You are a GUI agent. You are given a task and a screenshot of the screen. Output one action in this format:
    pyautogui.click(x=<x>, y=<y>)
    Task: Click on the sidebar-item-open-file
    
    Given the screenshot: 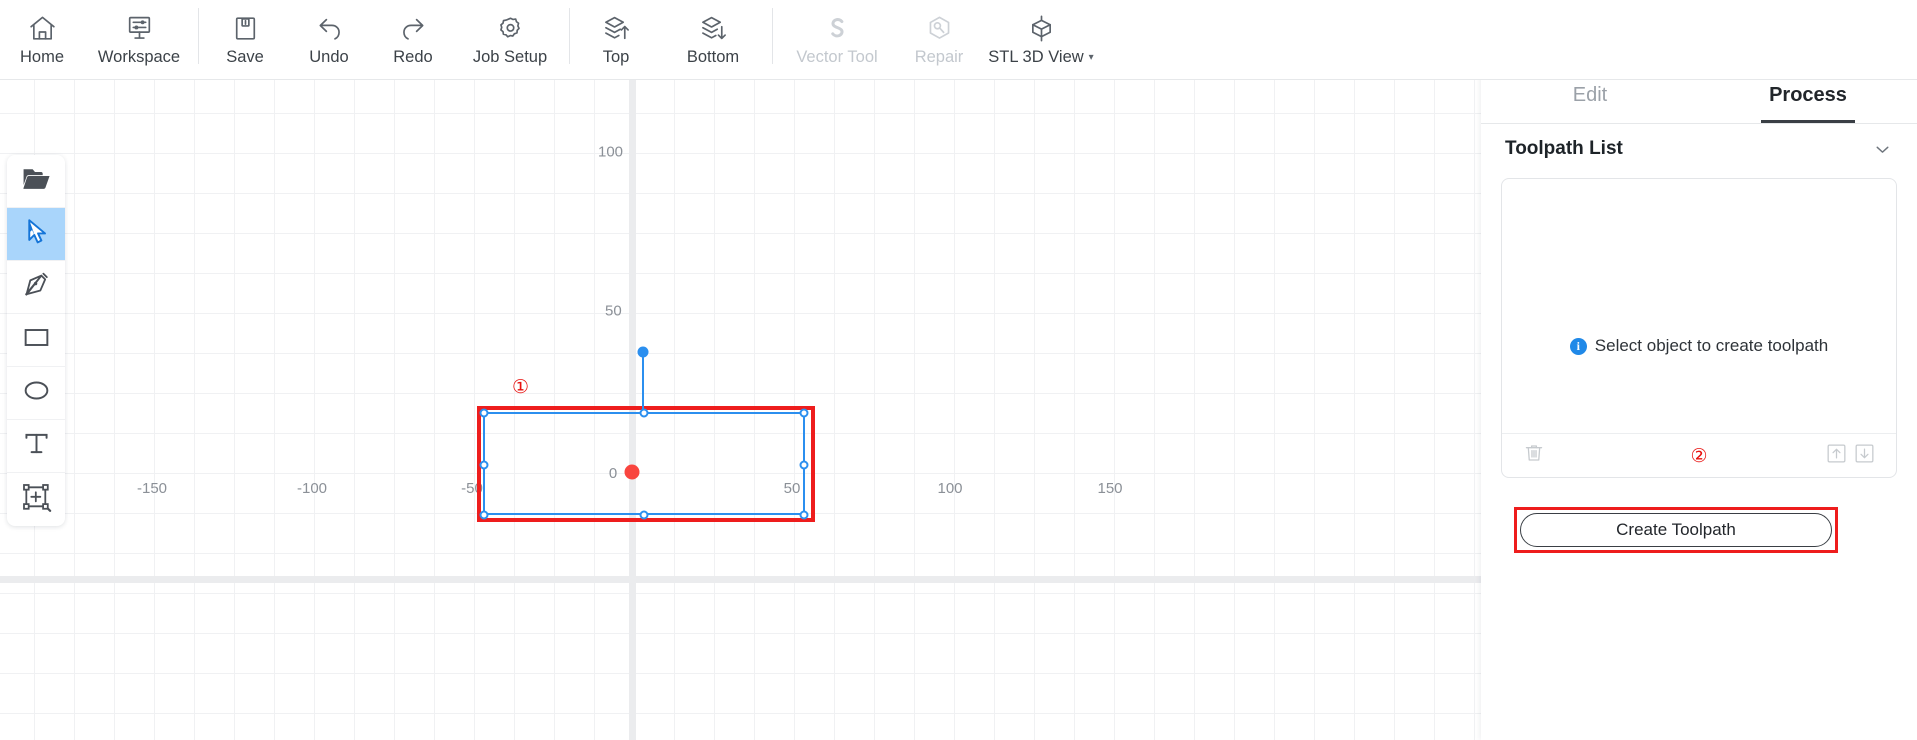 What is the action you would take?
    pyautogui.click(x=36, y=181)
    